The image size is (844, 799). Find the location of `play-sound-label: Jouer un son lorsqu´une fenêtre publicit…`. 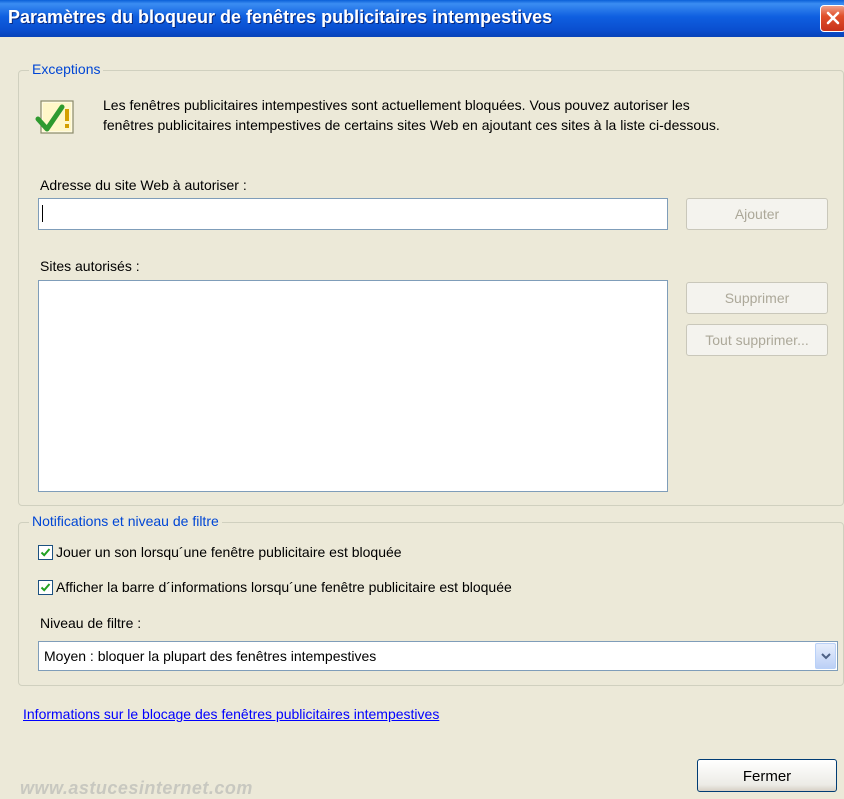

play-sound-label: Jouer un son lorsqu´une fenêtre publicit… is located at coordinates (229, 552).